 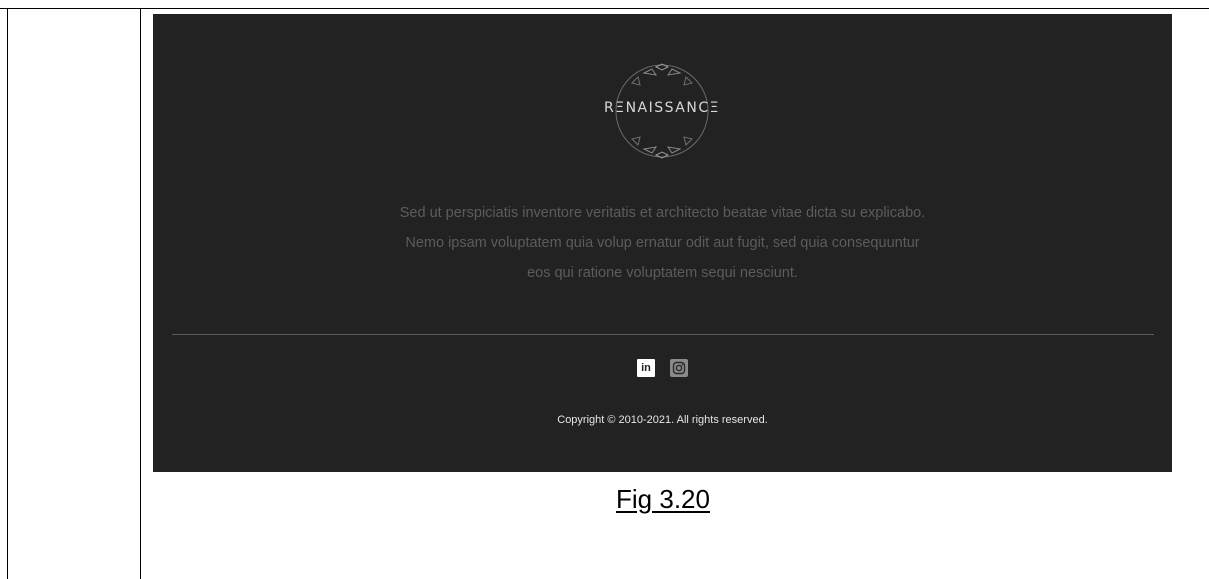 I want to click on figure-caption: Fig 3.20, so click(x=663, y=499).